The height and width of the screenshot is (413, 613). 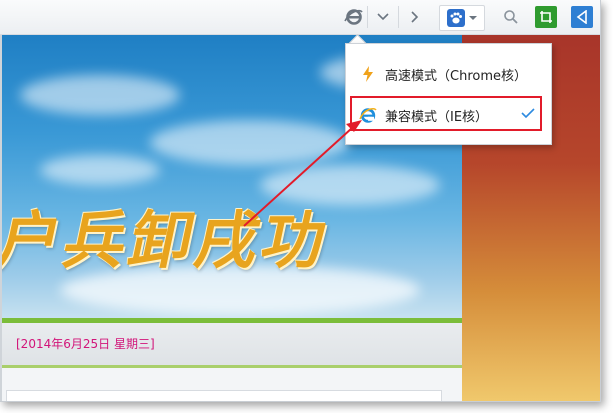 I want to click on page-edge, so click(x=1, y=218).